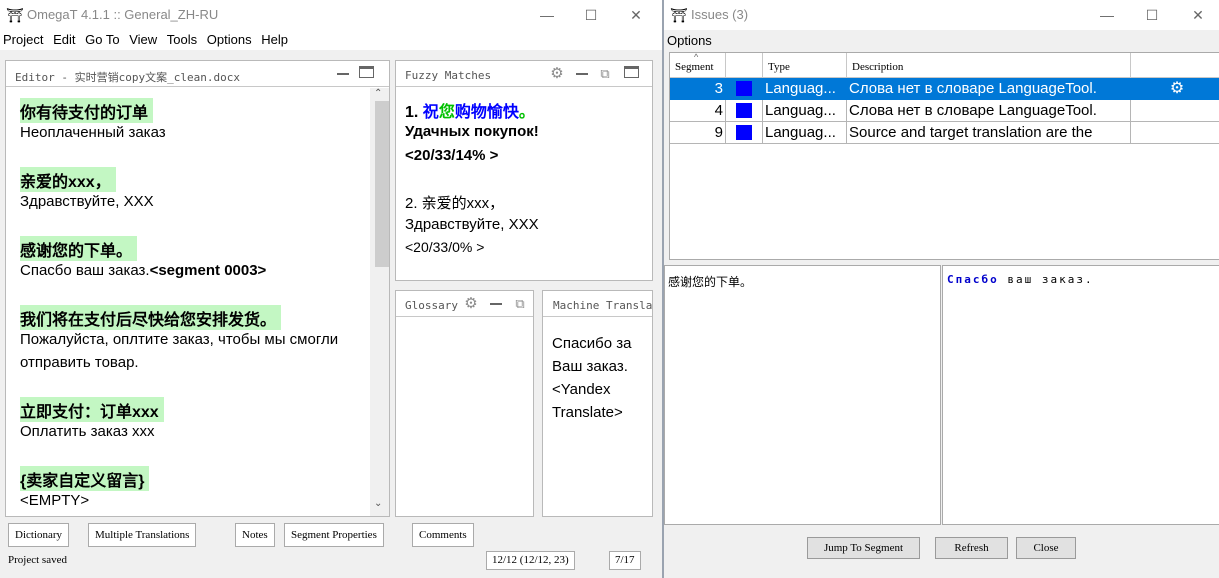 The image size is (1219, 578). I want to click on row-segment: 4, so click(698, 111).